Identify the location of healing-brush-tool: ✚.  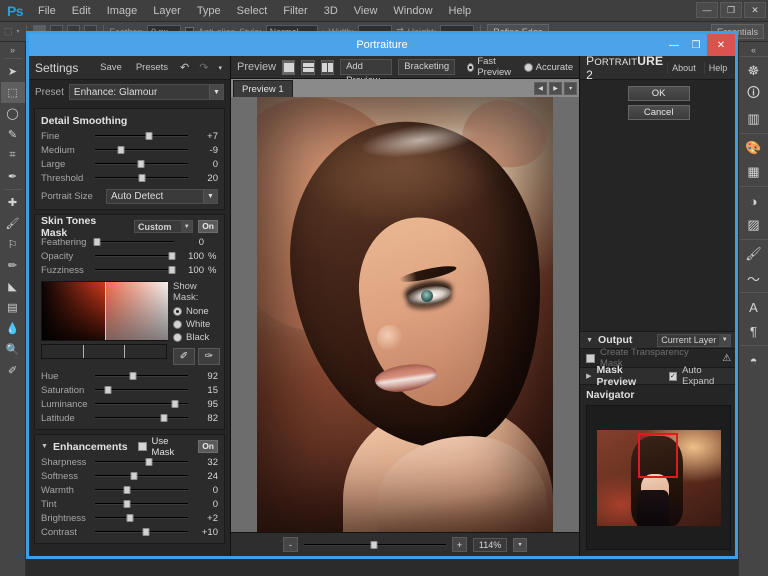
(13, 202).